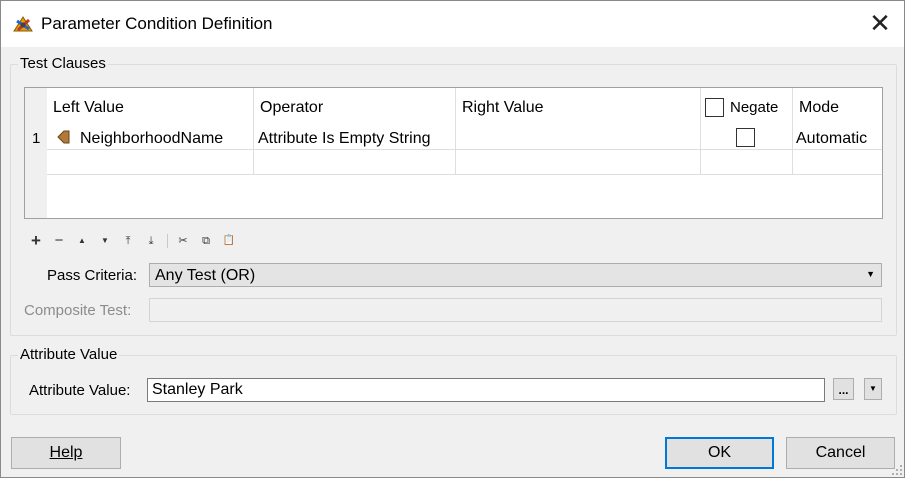  What do you see at coordinates (36, 138) in the screenshot?
I see `row-number: 1` at bounding box center [36, 138].